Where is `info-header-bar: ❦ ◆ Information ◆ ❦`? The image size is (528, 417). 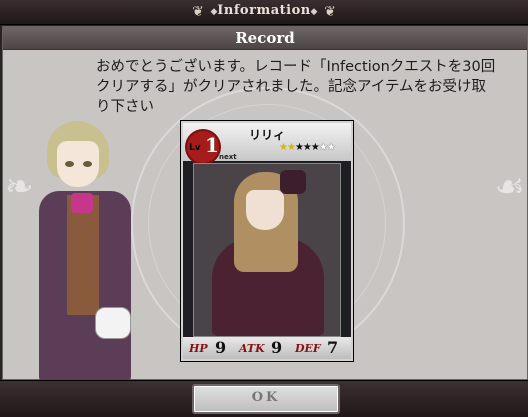
info-header-bar: ❦ ◆ Information ◆ ❦ is located at coordinates (264, 12).